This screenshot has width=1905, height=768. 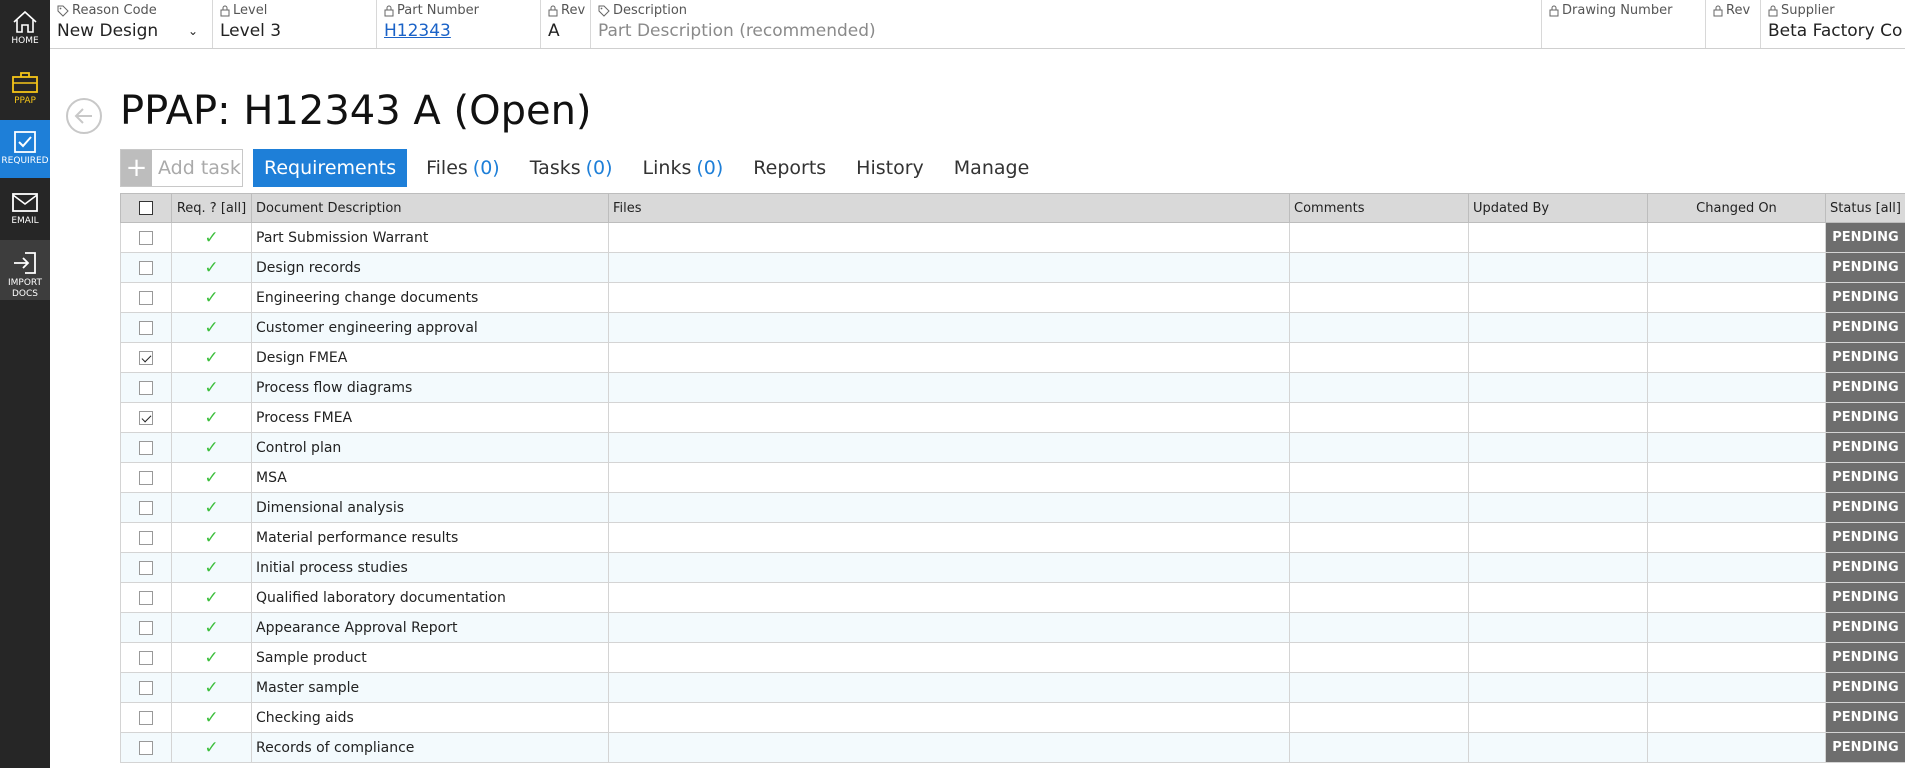 What do you see at coordinates (1069, 31) in the screenshot?
I see `description-input: Part Description (recommended)` at bounding box center [1069, 31].